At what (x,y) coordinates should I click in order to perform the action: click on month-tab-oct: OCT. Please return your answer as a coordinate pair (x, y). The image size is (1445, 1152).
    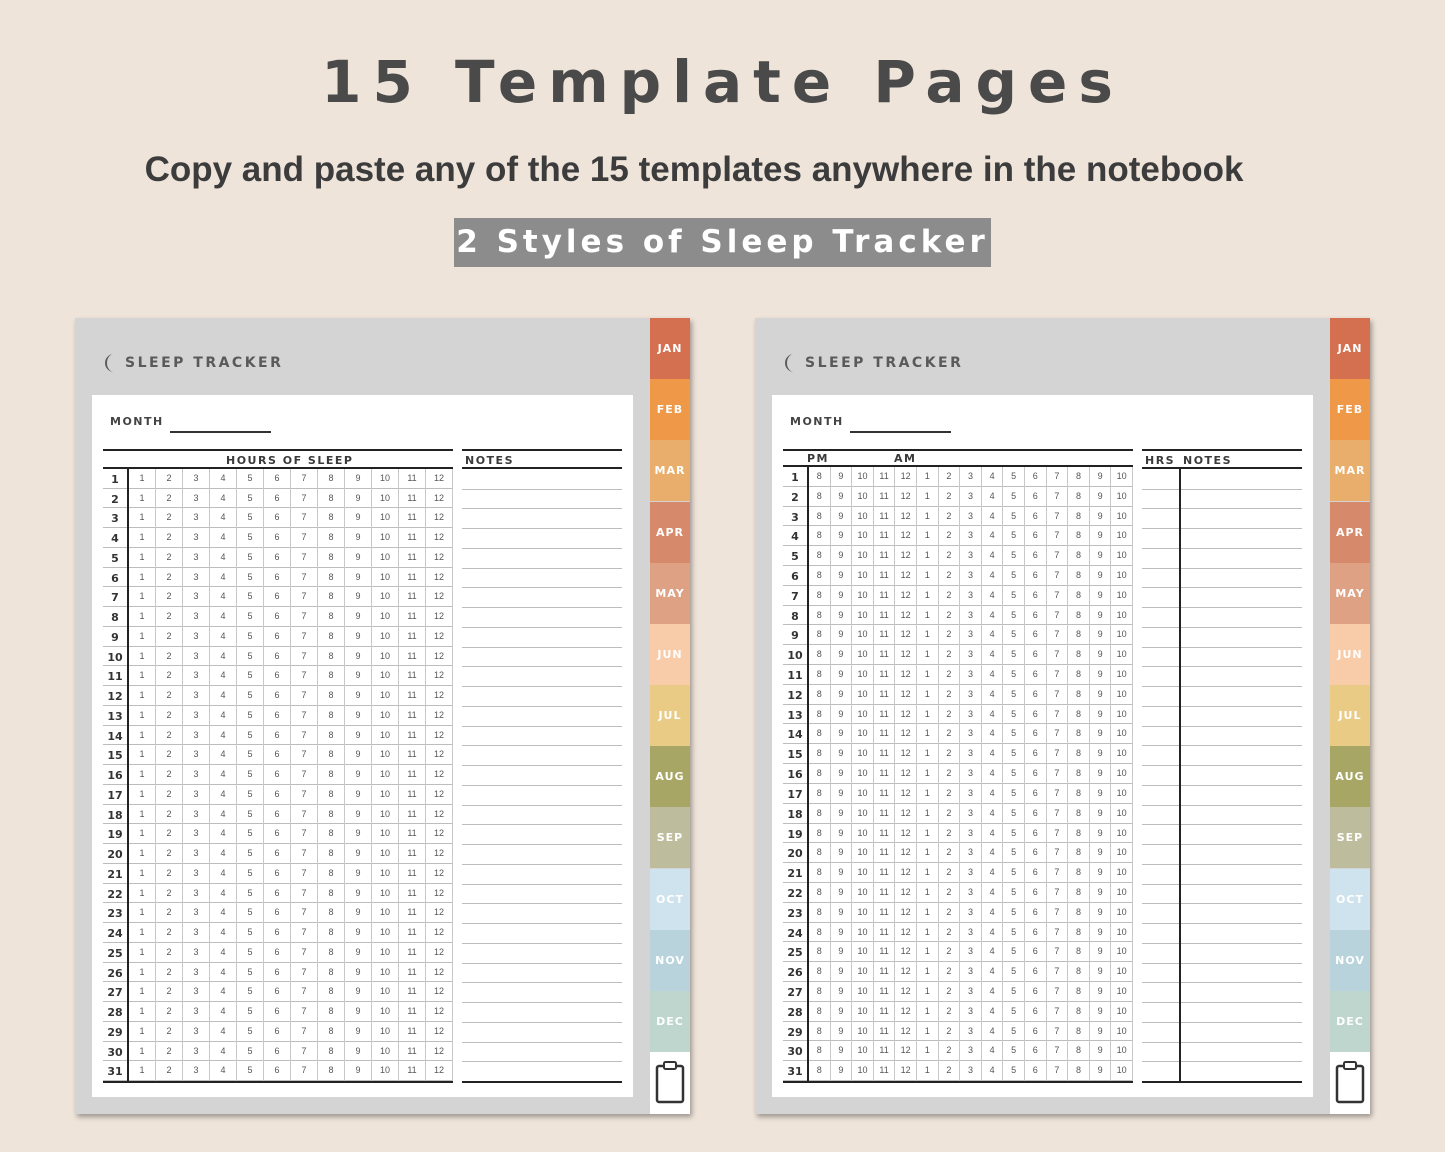
    Looking at the image, I should click on (1350, 899).